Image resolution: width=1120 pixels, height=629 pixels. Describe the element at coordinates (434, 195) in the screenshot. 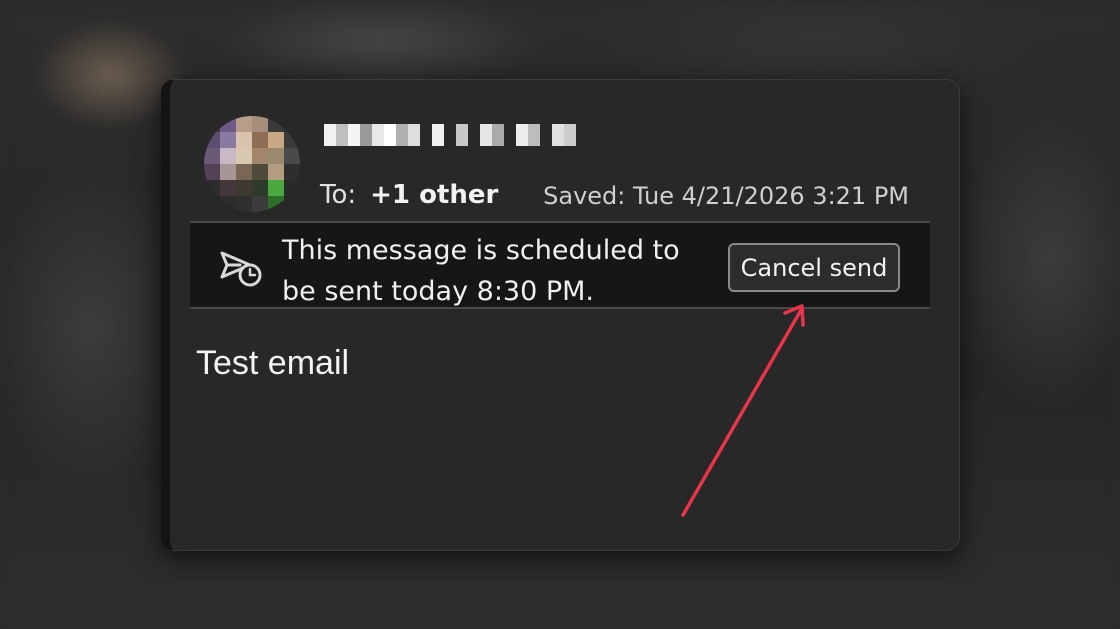

I see `recipients-value: +1 other` at that location.